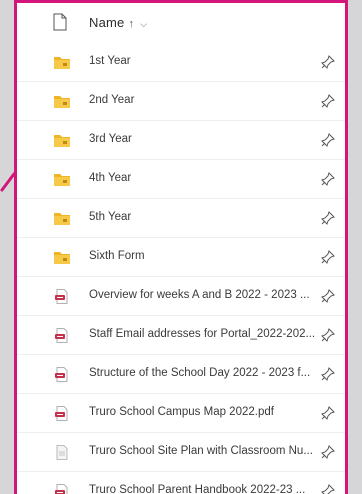  Describe the element at coordinates (144, 24) in the screenshot. I see `chevron-down-icon: ⌵` at that location.